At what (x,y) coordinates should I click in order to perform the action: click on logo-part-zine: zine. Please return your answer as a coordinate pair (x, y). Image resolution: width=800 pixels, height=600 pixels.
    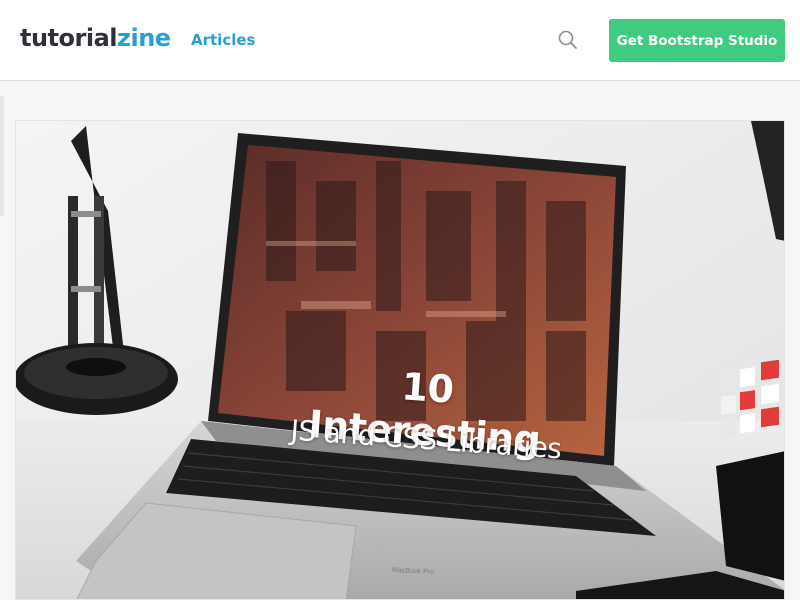
    Looking at the image, I should click on (144, 38).